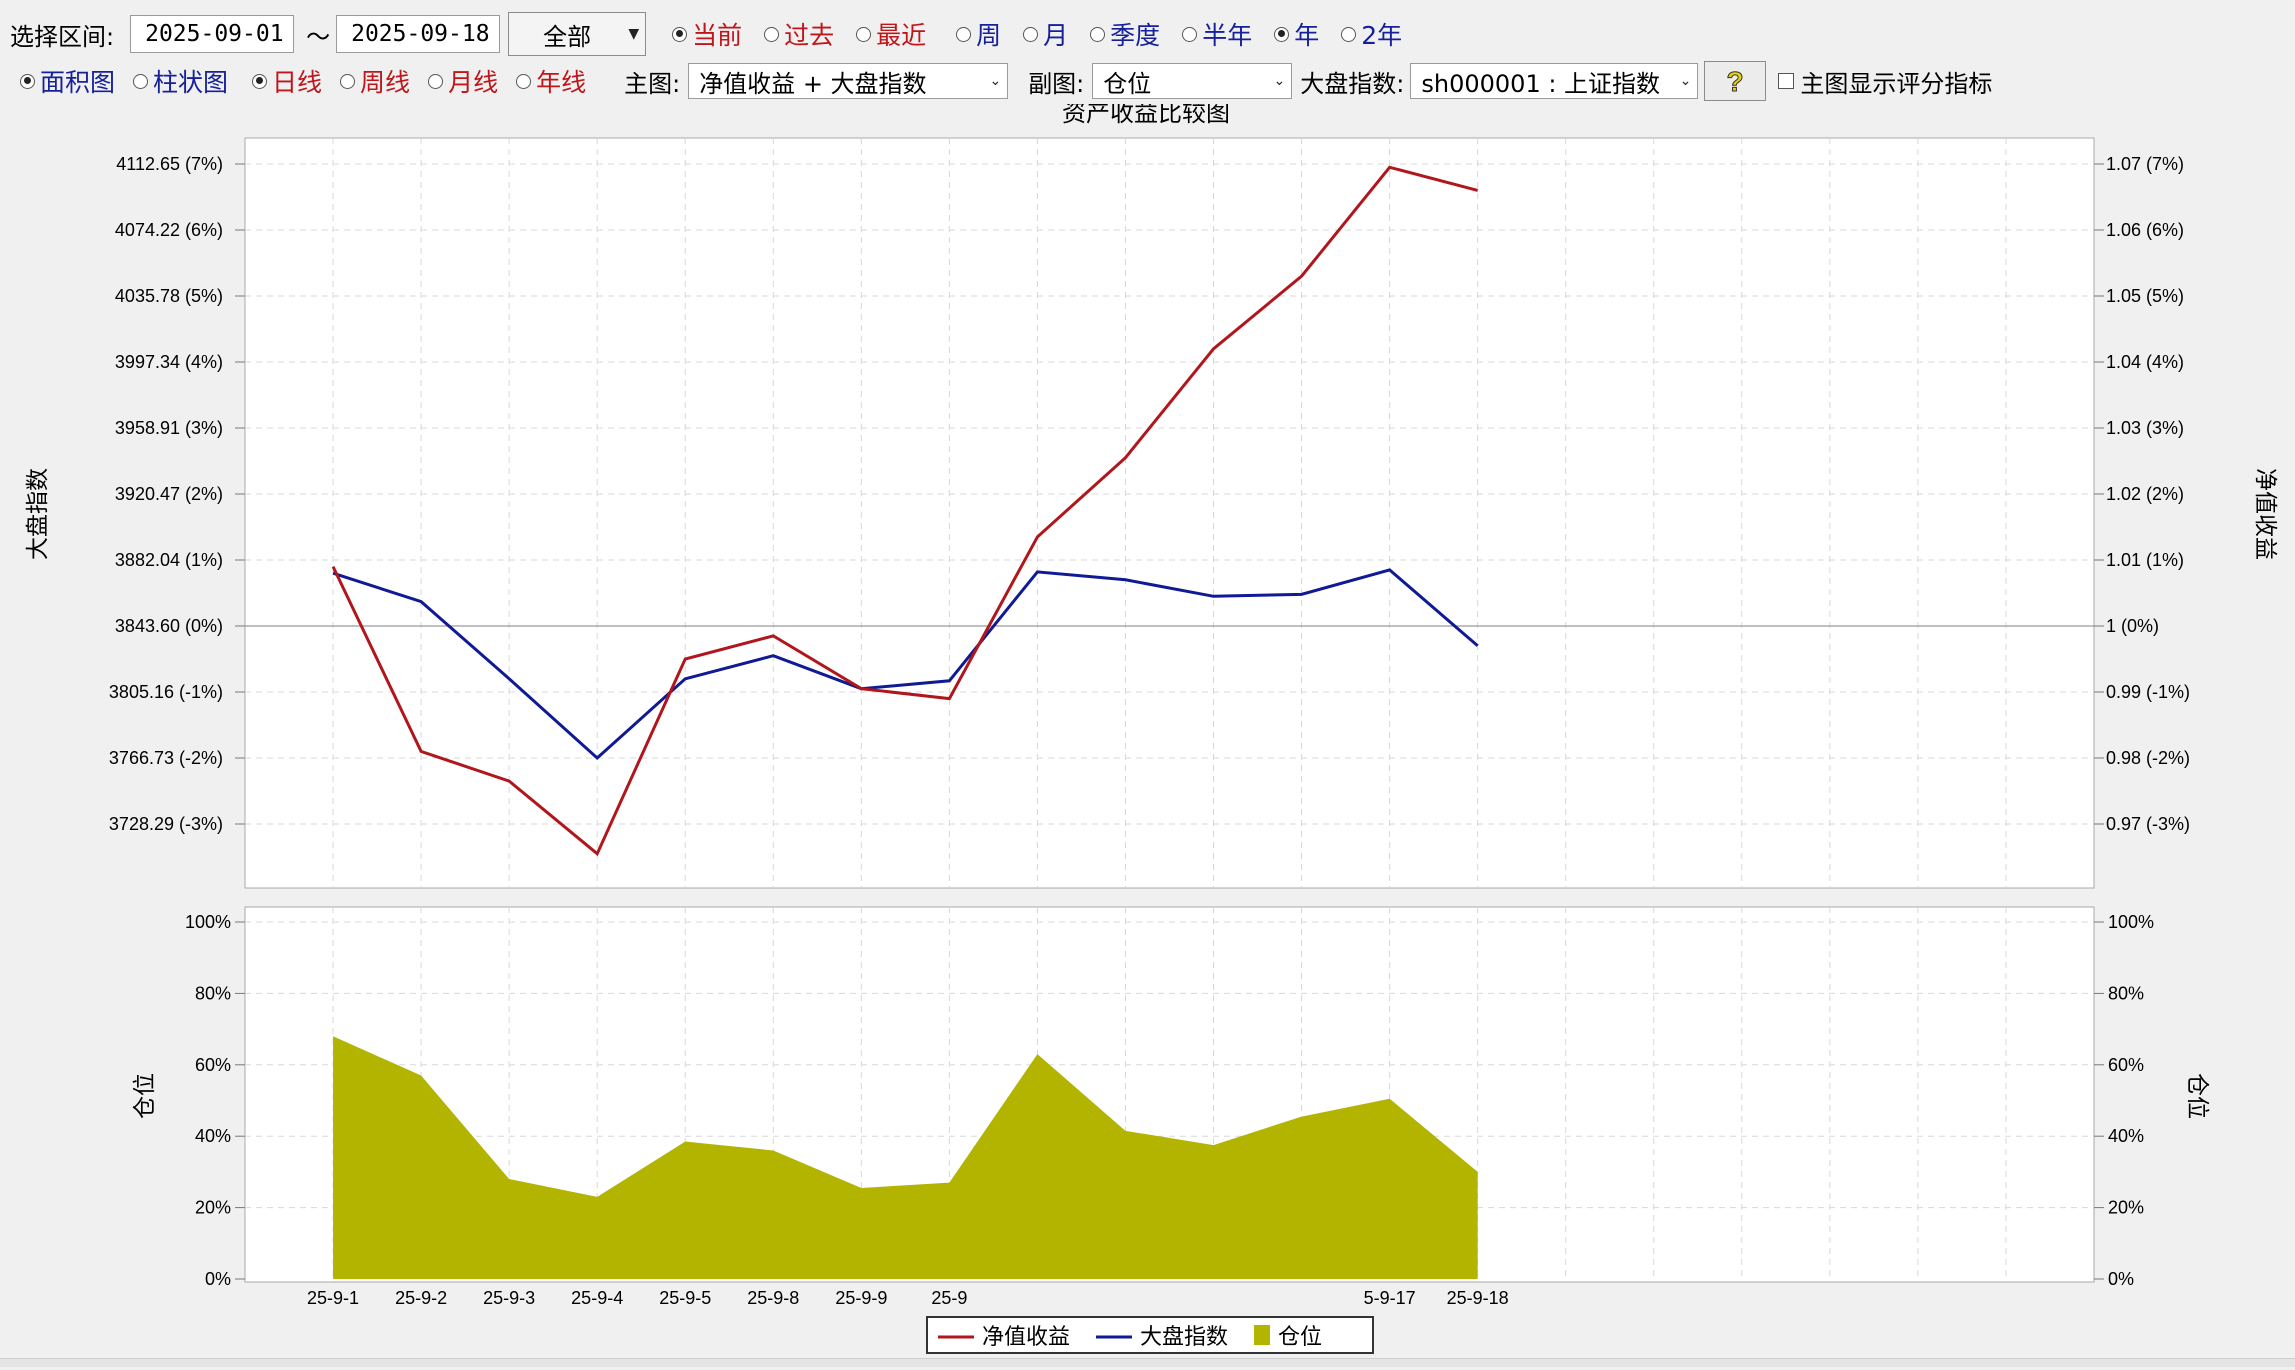  What do you see at coordinates (1382, 35) in the screenshot?
I see `radio-two-years-label: 2年` at bounding box center [1382, 35].